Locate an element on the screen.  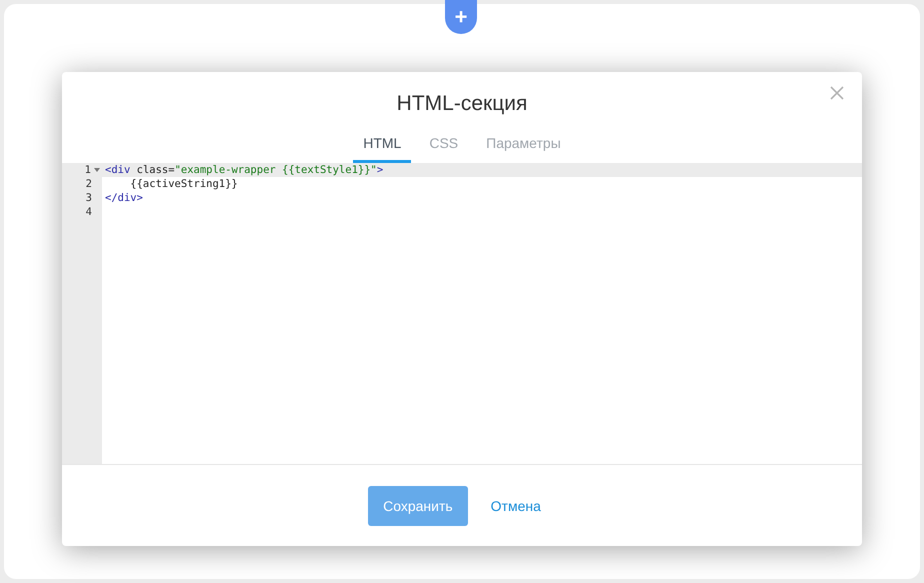
add-button: + is located at coordinates (461, 17).